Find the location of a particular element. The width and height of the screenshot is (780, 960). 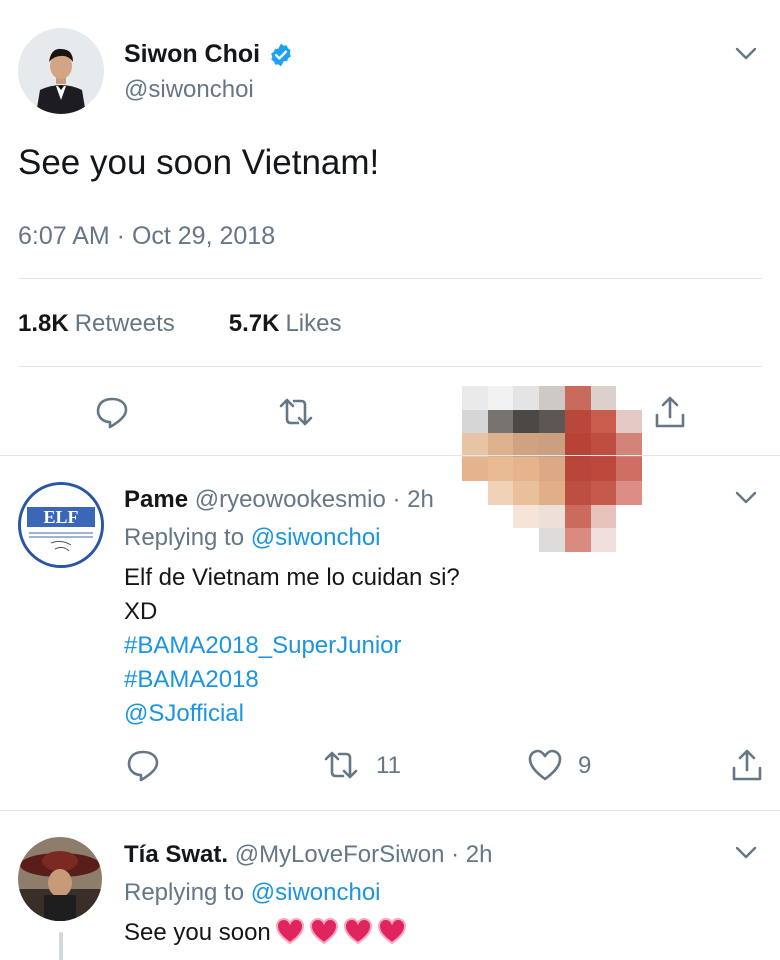

hashtag-link: #BAMA2018_SuperJunior is located at coordinates (263, 646).